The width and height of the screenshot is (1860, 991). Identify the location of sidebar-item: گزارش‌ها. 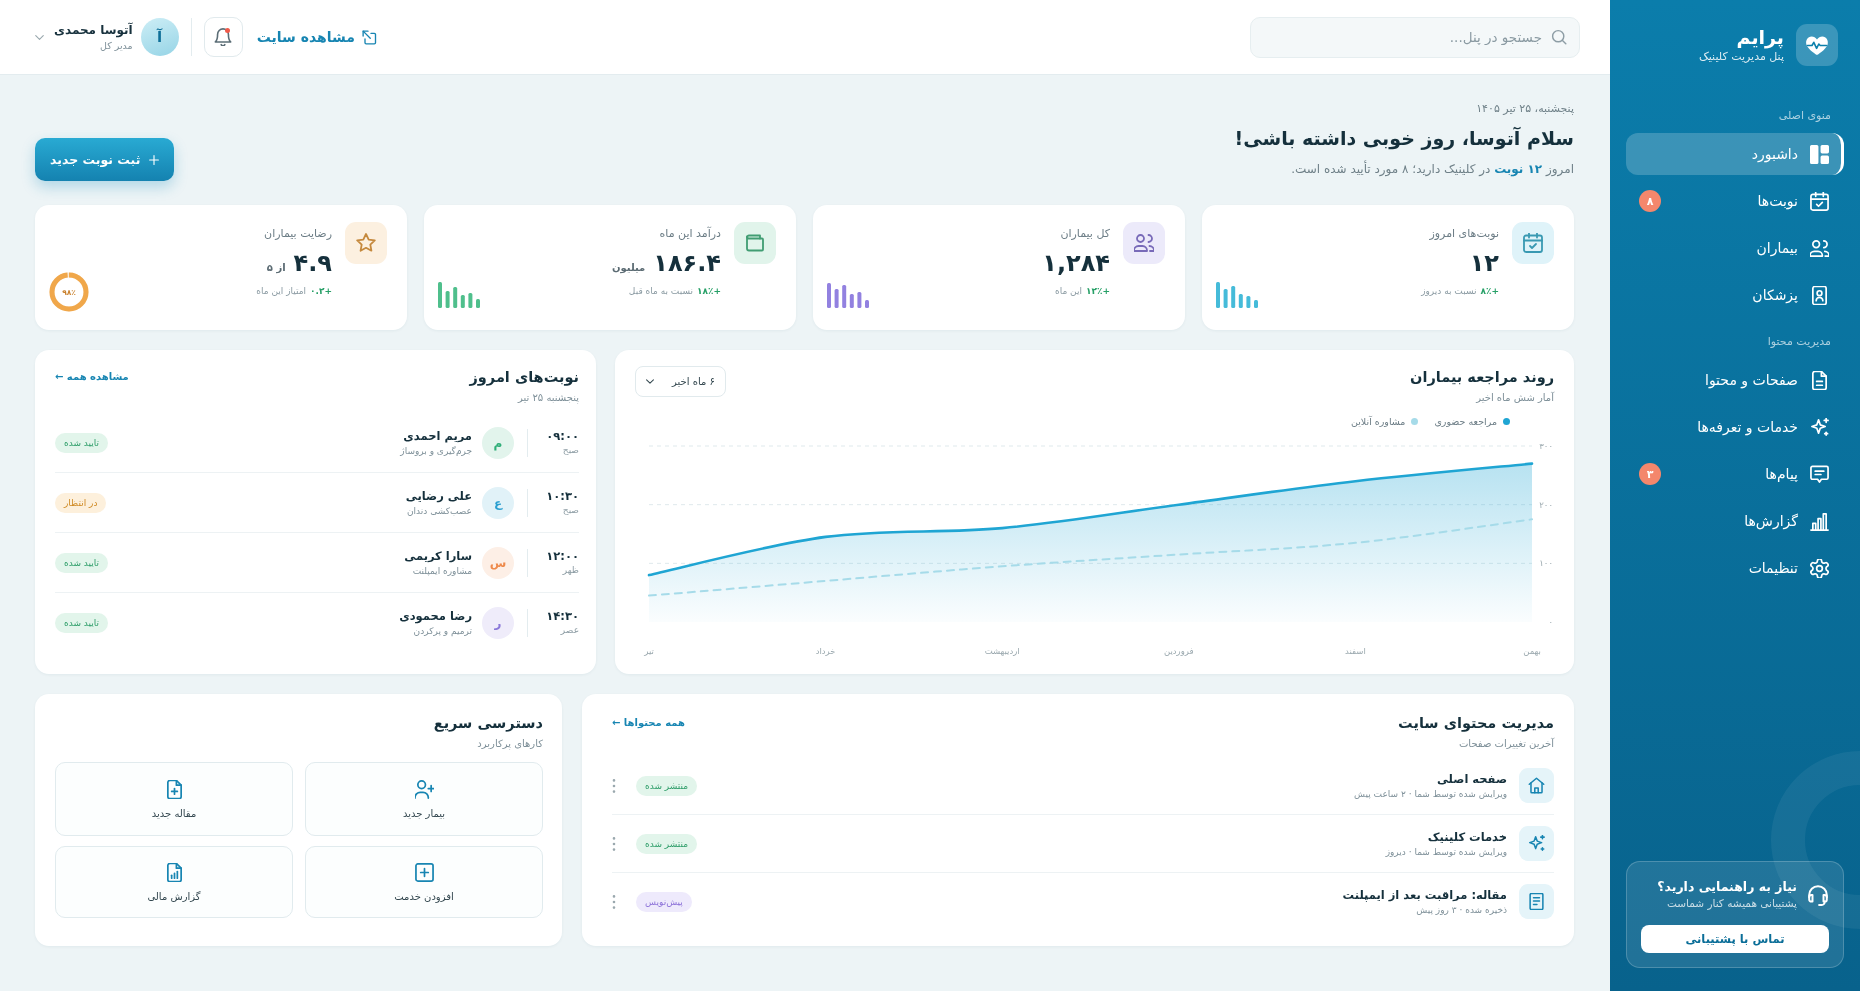
(1735, 521).